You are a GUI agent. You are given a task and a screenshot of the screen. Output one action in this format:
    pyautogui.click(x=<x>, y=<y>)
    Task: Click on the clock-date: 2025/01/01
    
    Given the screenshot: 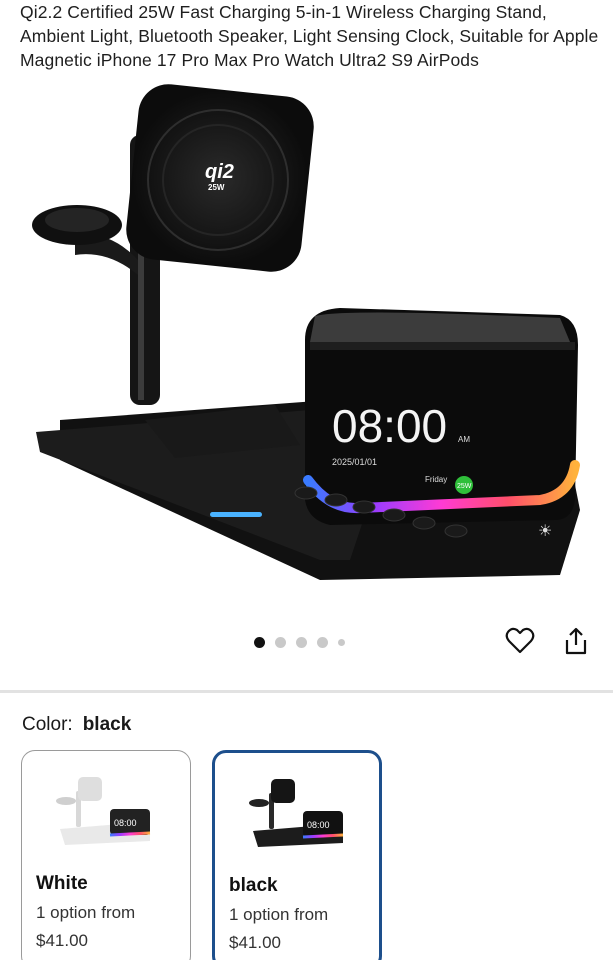 What is the action you would take?
    pyautogui.click(x=354, y=462)
    